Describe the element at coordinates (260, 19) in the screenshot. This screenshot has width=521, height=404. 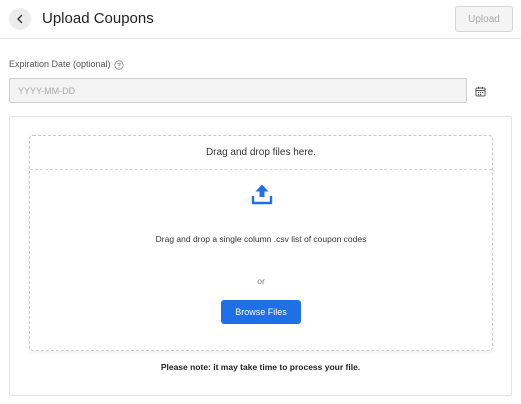
I see `page-header: Upload Coupons Upload` at that location.